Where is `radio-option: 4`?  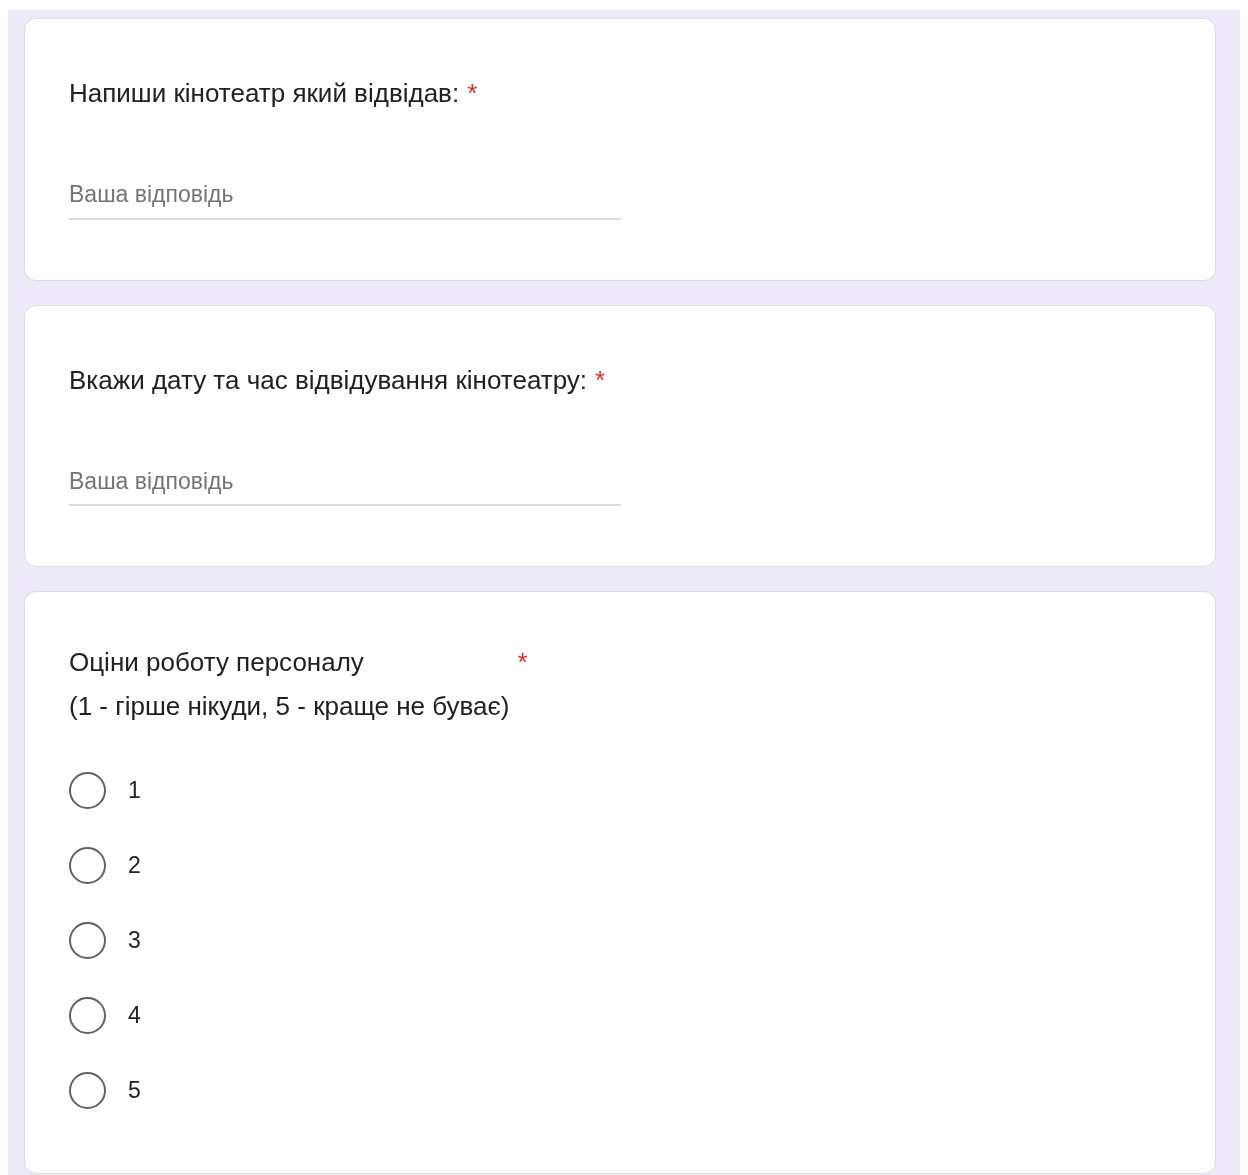
radio-option: 4 is located at coordinates (620, 1015).